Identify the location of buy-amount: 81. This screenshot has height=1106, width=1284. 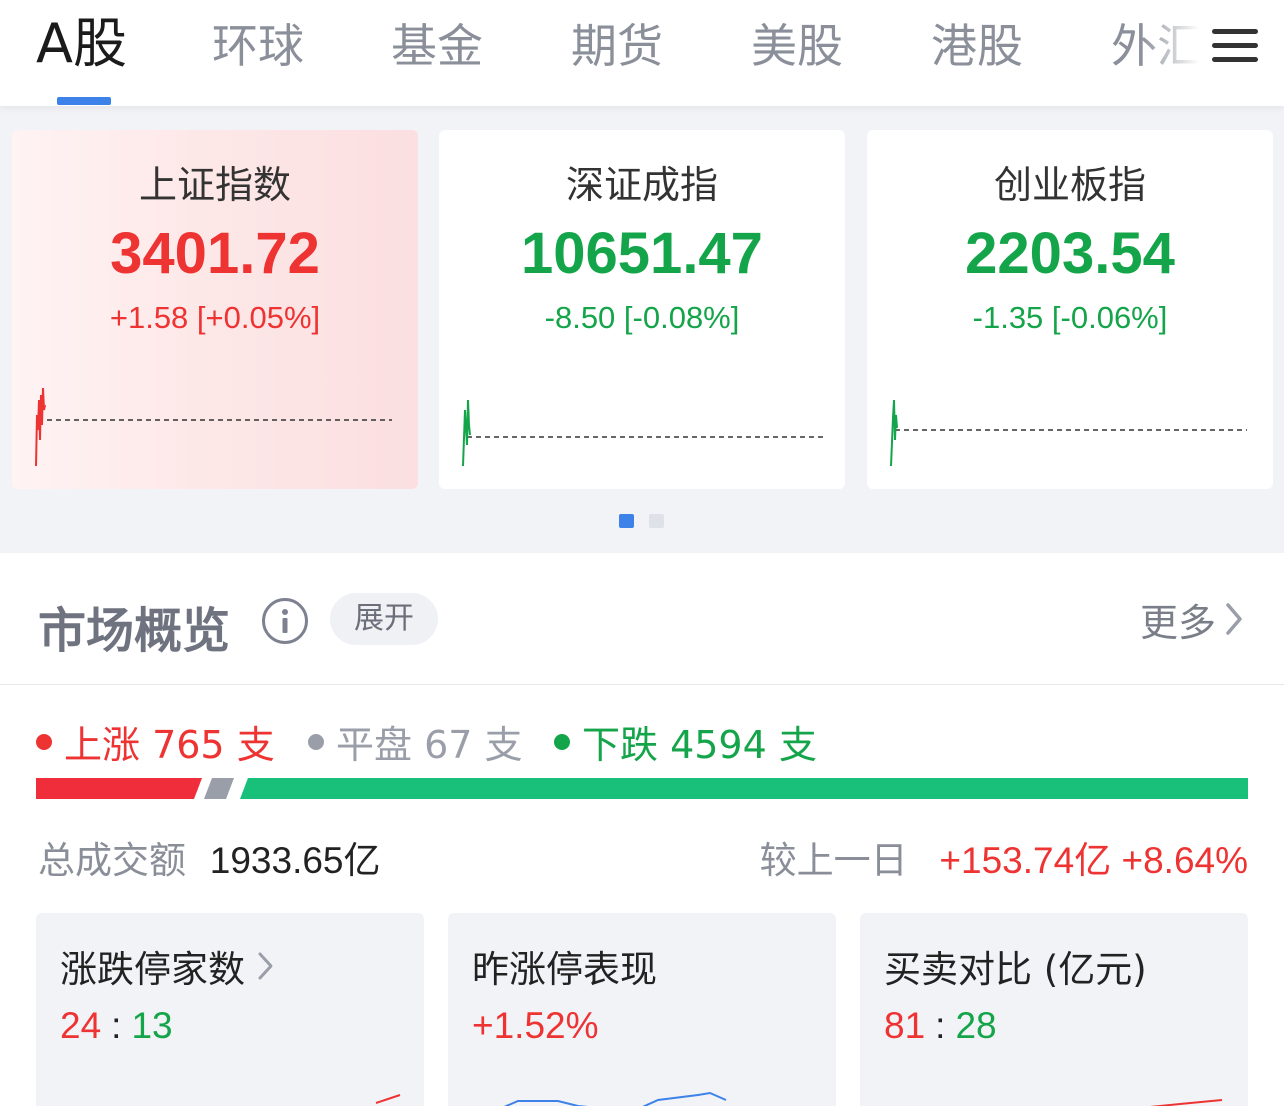
(905, 1025).